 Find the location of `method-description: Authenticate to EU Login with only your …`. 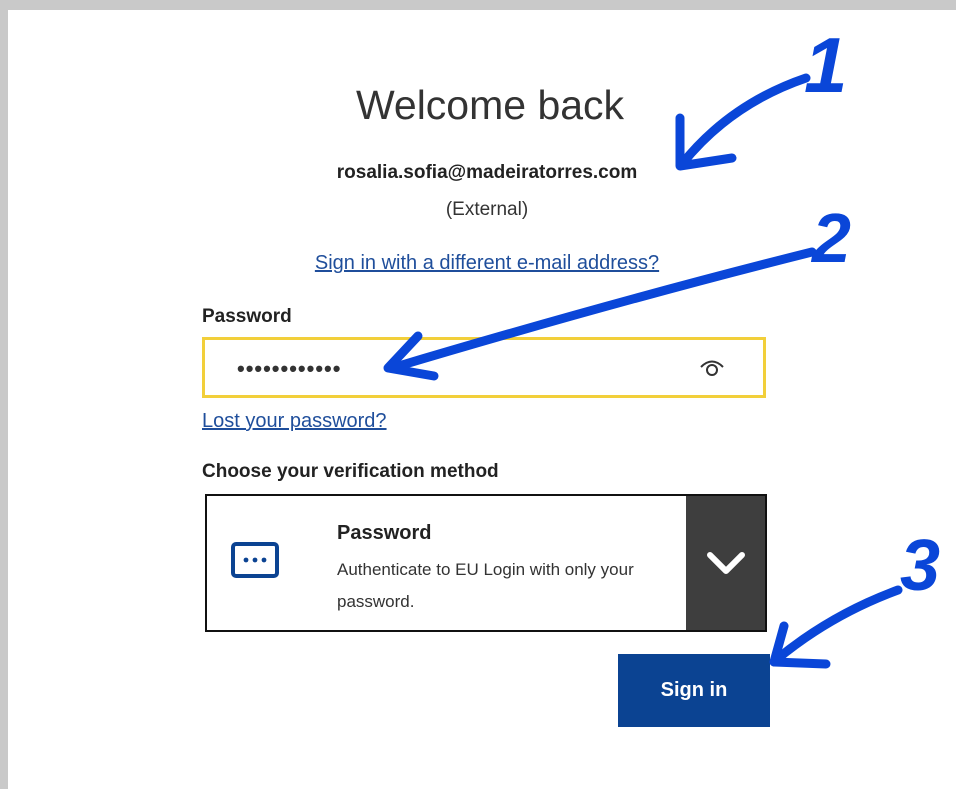

method-description: Authenticate to EU Login with only your … is located at coordinates (485, 585).